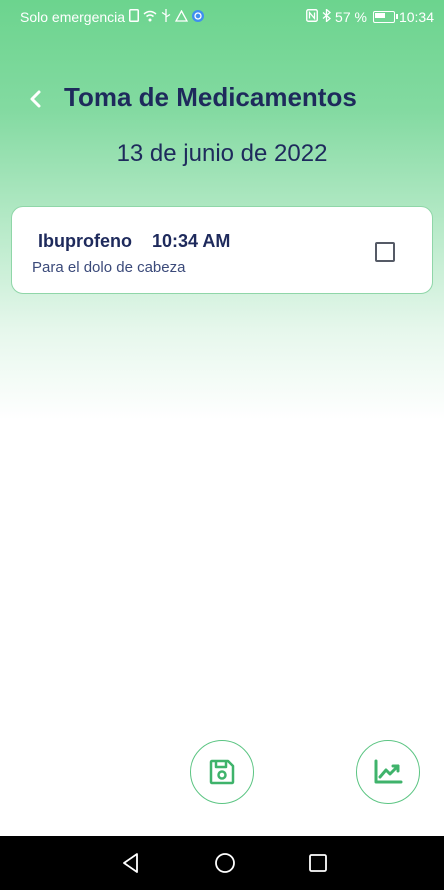 The width and height of the screenshot is (444, 890). Describe the element at coordinates (150, 17) in the screenshot. I see `wifi-icon` at that location.